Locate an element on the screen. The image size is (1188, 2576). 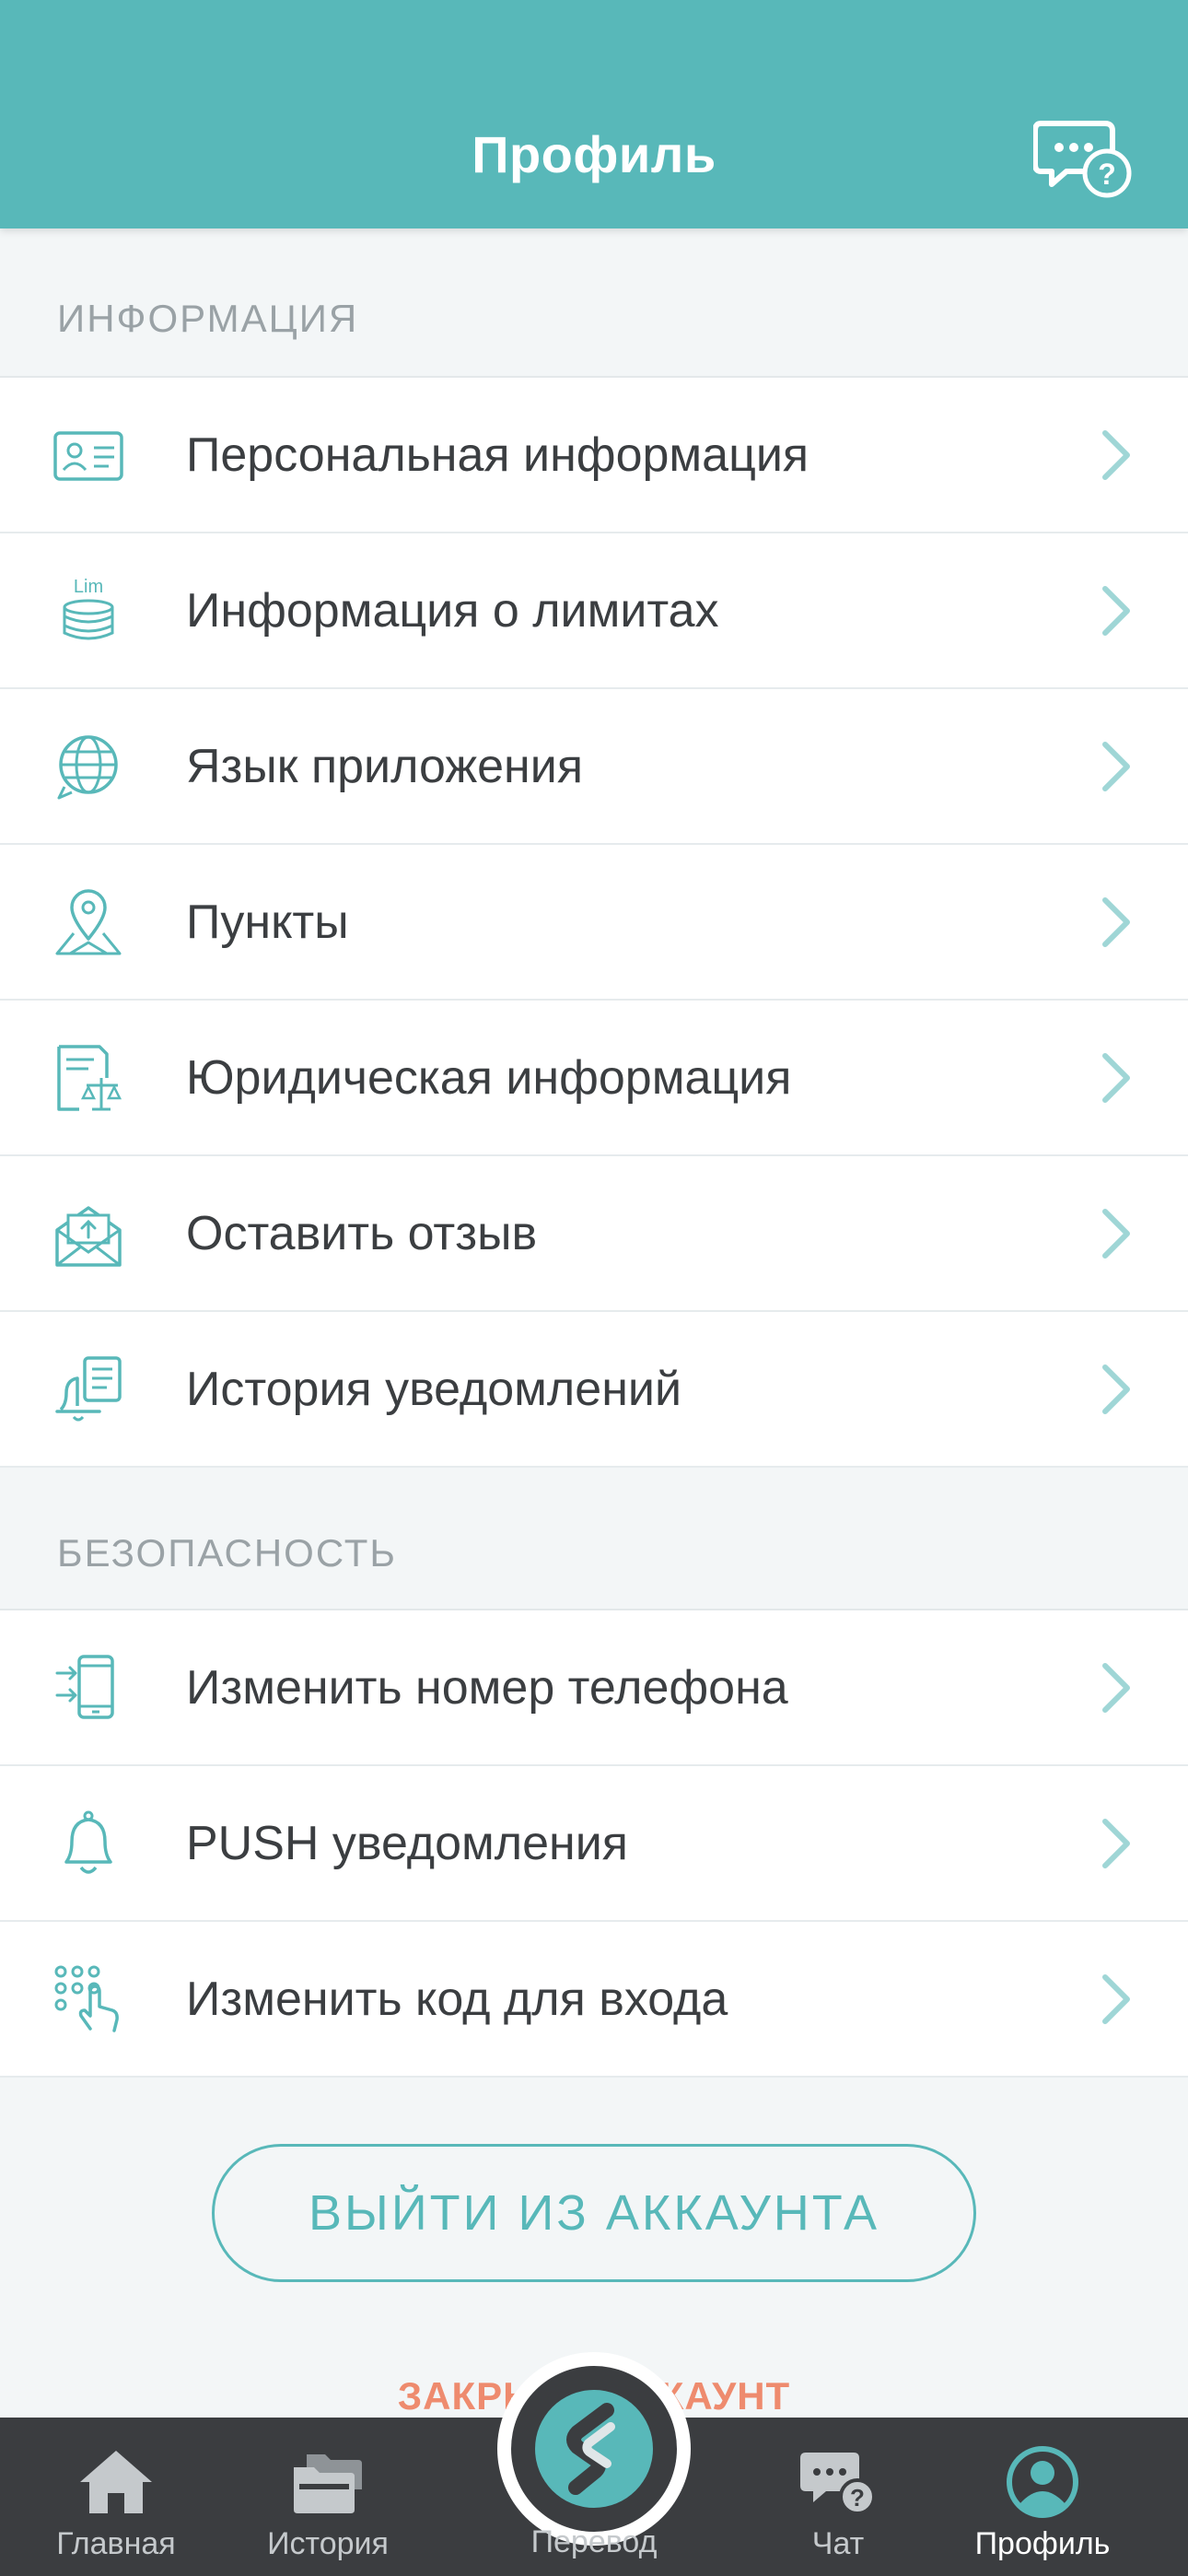
transfer-logo-icon is located at coordinates (594, 2449).